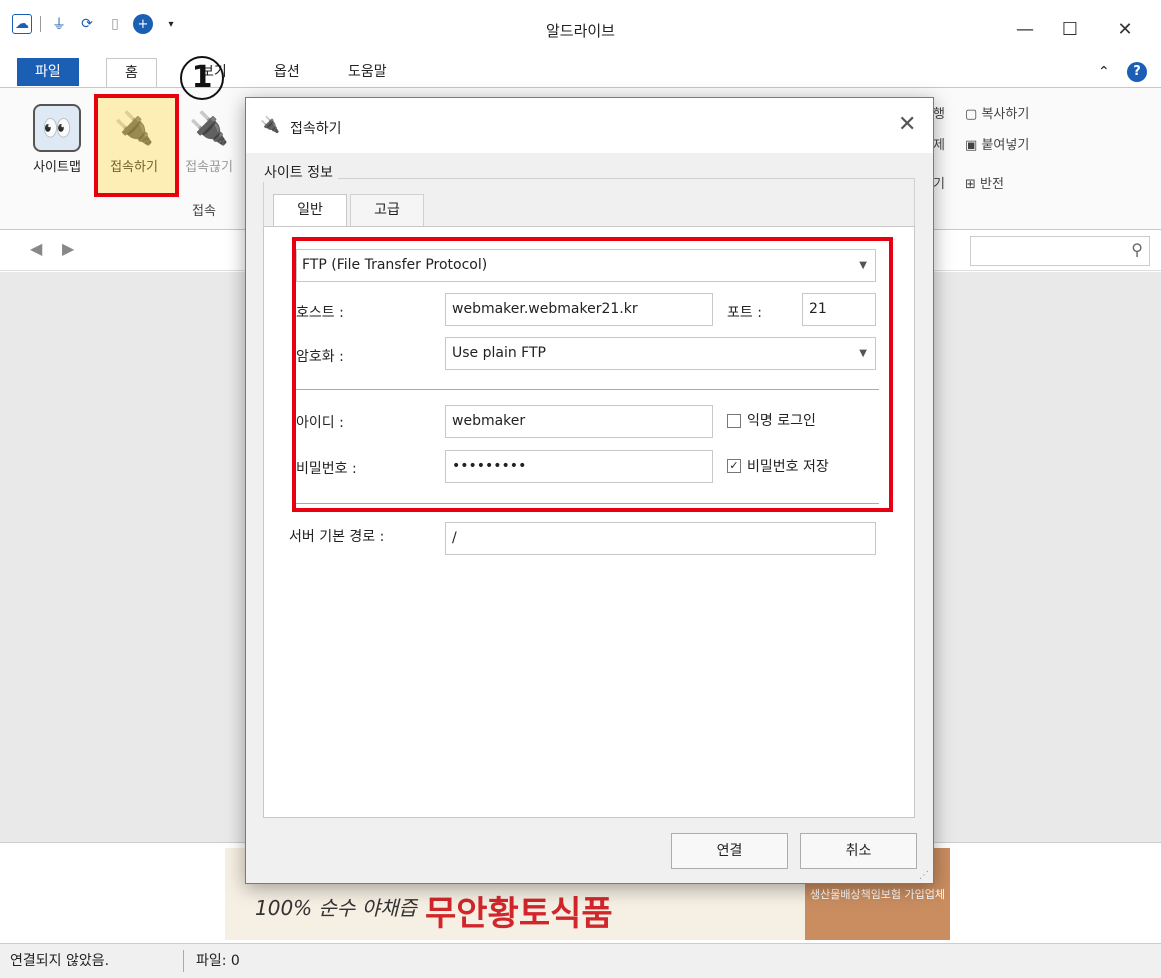  I want to click on dialog-title: 접속하기, so click(316, 129).